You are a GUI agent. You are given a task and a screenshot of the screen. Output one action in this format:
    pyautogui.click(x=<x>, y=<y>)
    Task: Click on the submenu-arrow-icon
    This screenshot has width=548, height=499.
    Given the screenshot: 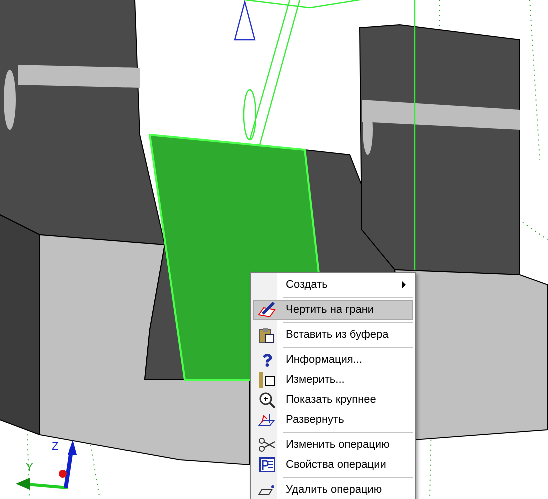 What is the action you would take?
    pyautogui.click(x=404, y=285)
    